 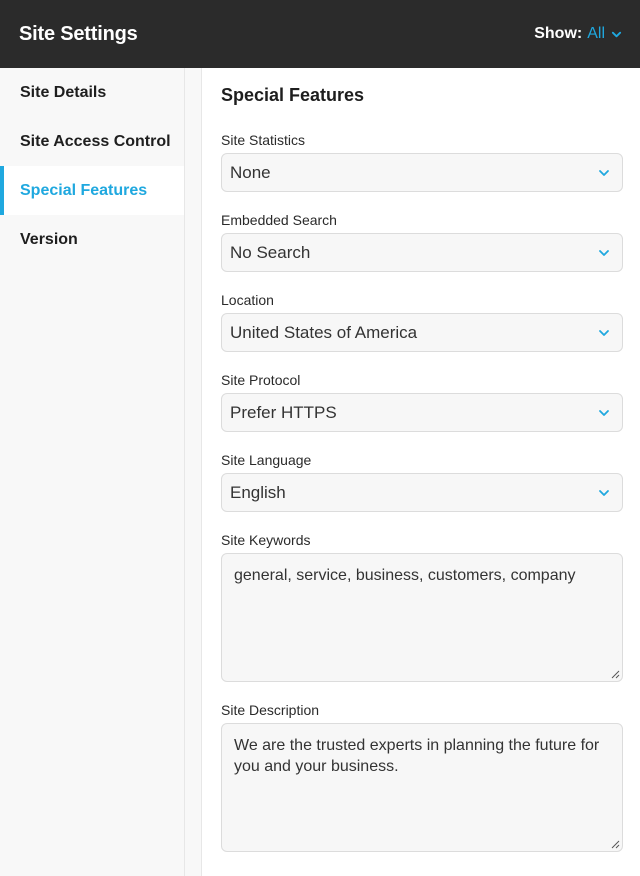 I want to click on select-value: No Search, so click(x=270, y=252).